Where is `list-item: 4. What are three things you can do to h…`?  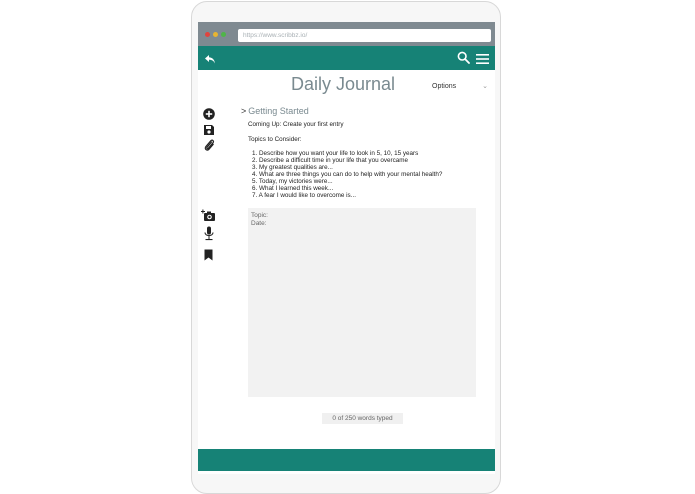 list-item: 4. What are three things you can do to h… is located at coordinates (347, 174).